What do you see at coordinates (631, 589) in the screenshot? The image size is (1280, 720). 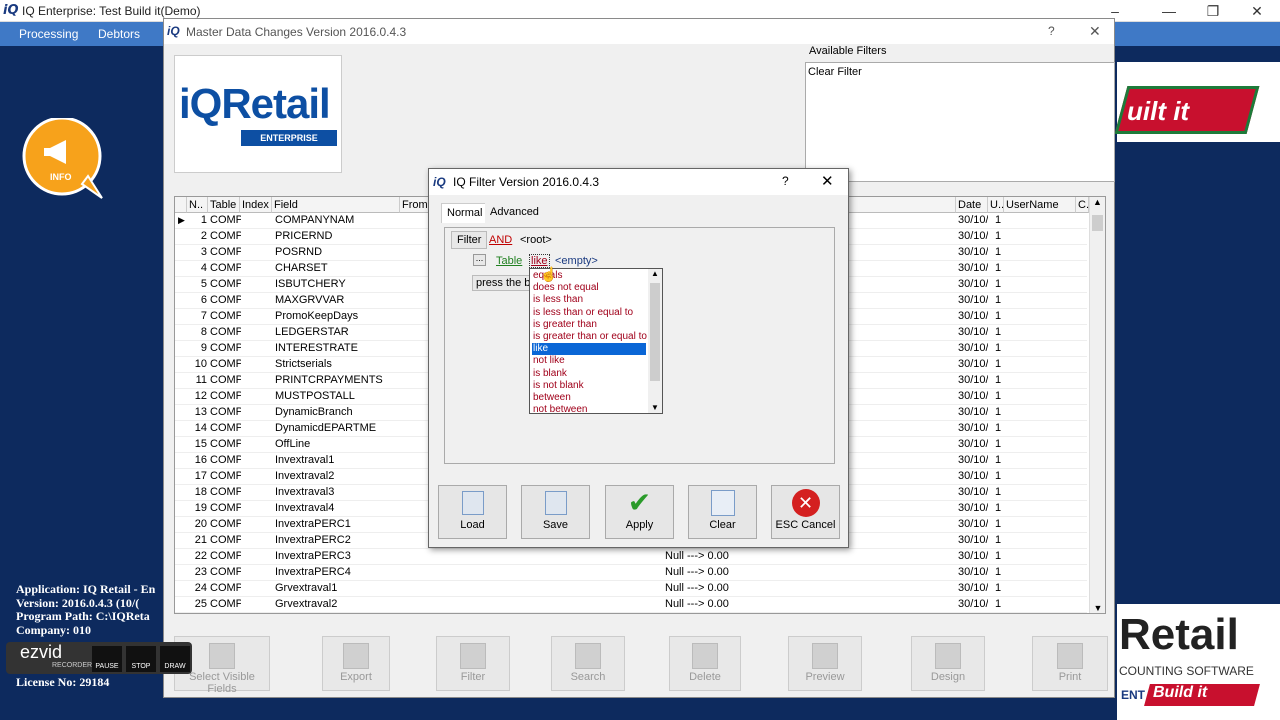 I see `table-row: 24COMPA Grvextraval1 Null ---> 0.00 30/10/1` at bounding box center [631, 589].